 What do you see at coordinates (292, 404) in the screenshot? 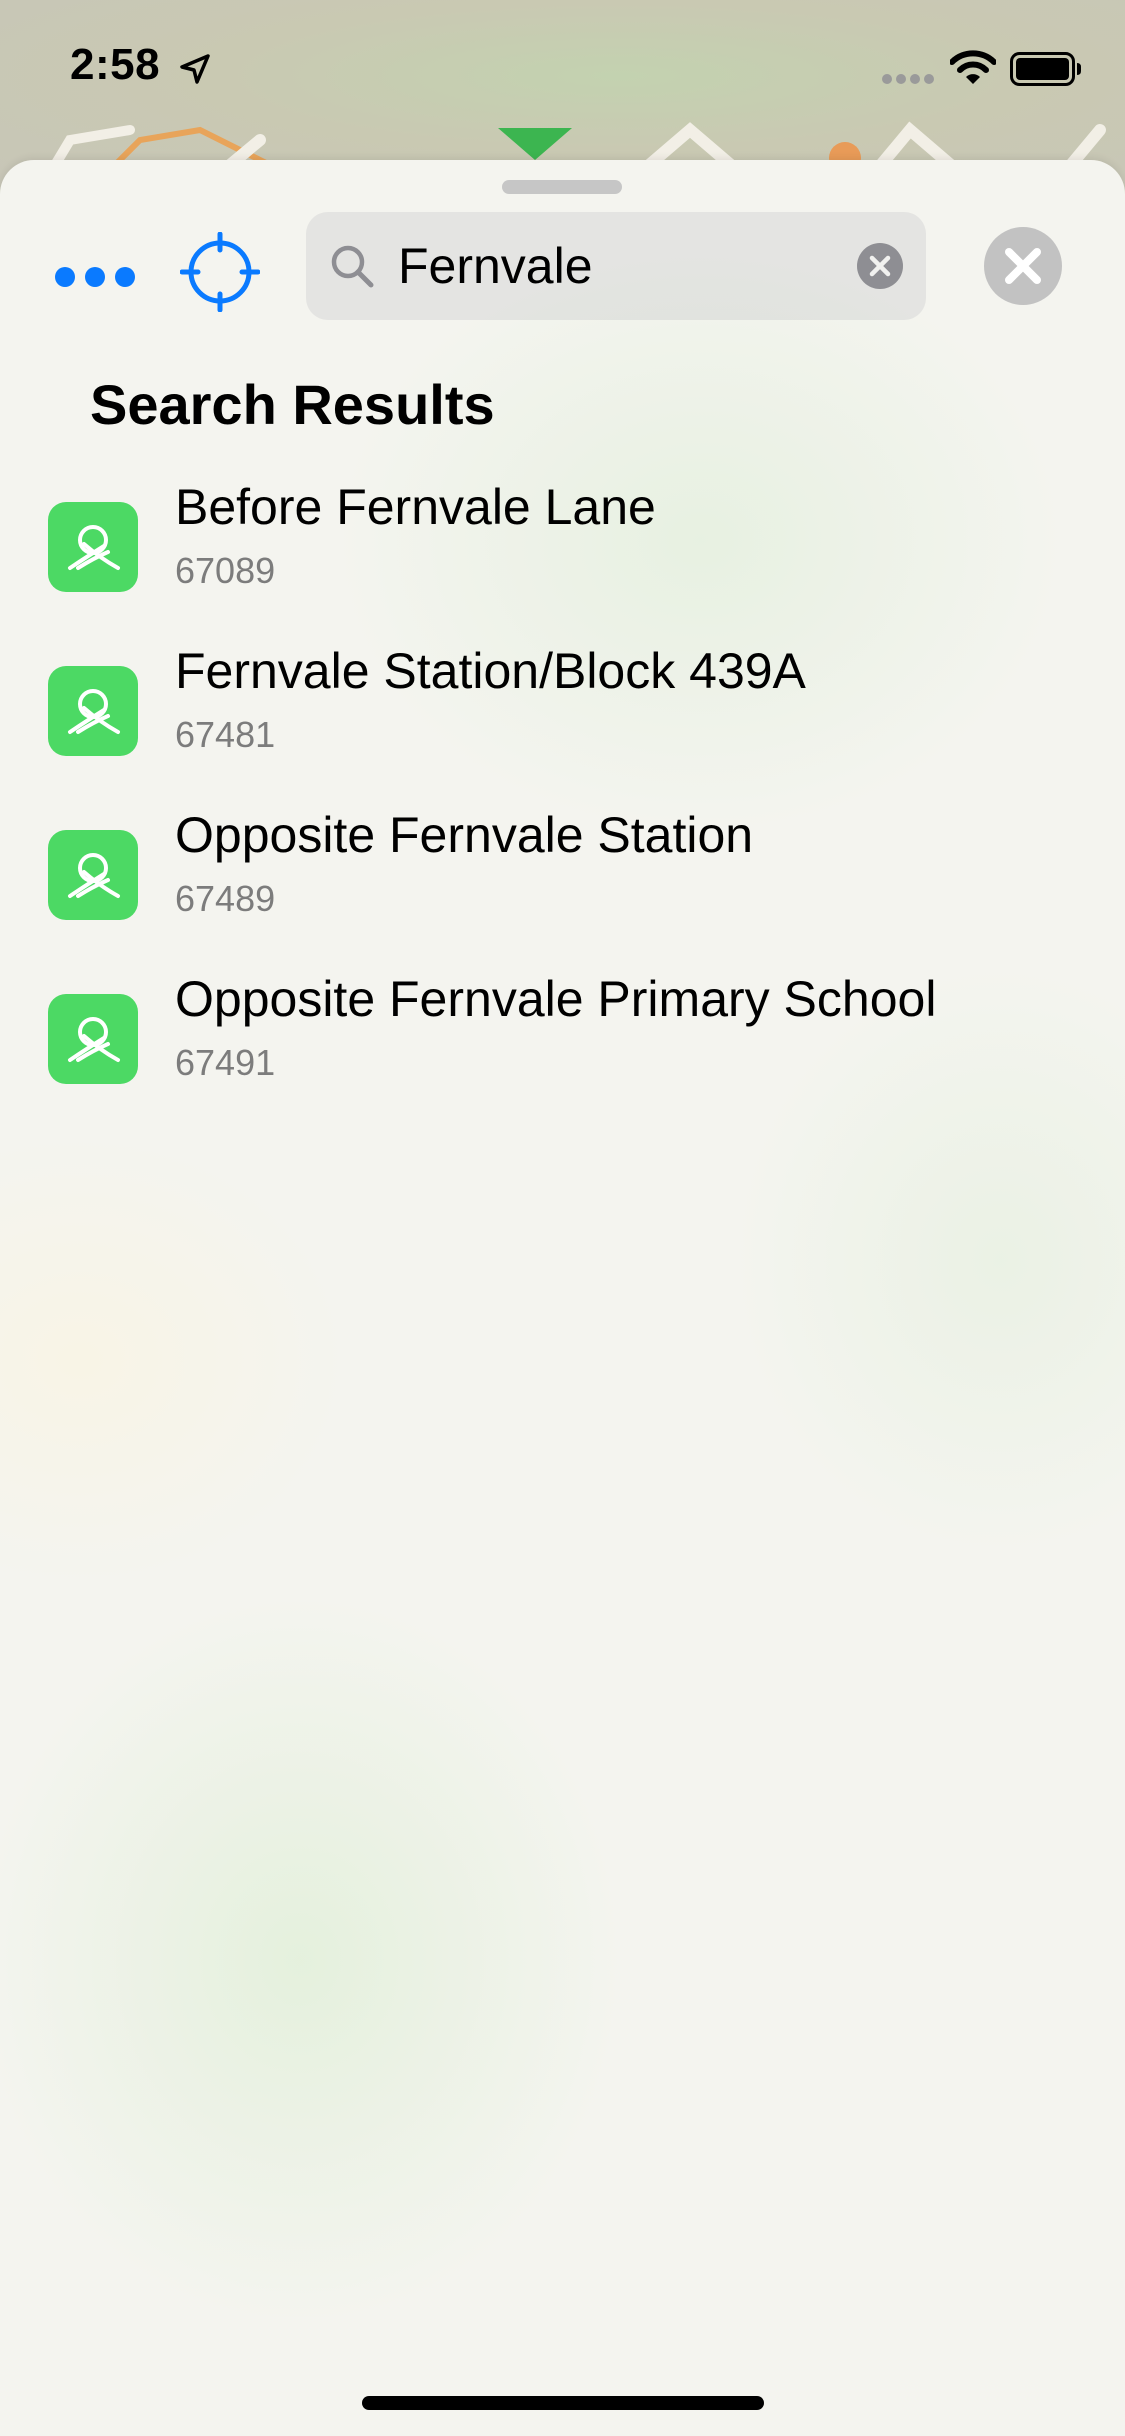
I see `section-title: Search Results` at bounding box center [292, 404].